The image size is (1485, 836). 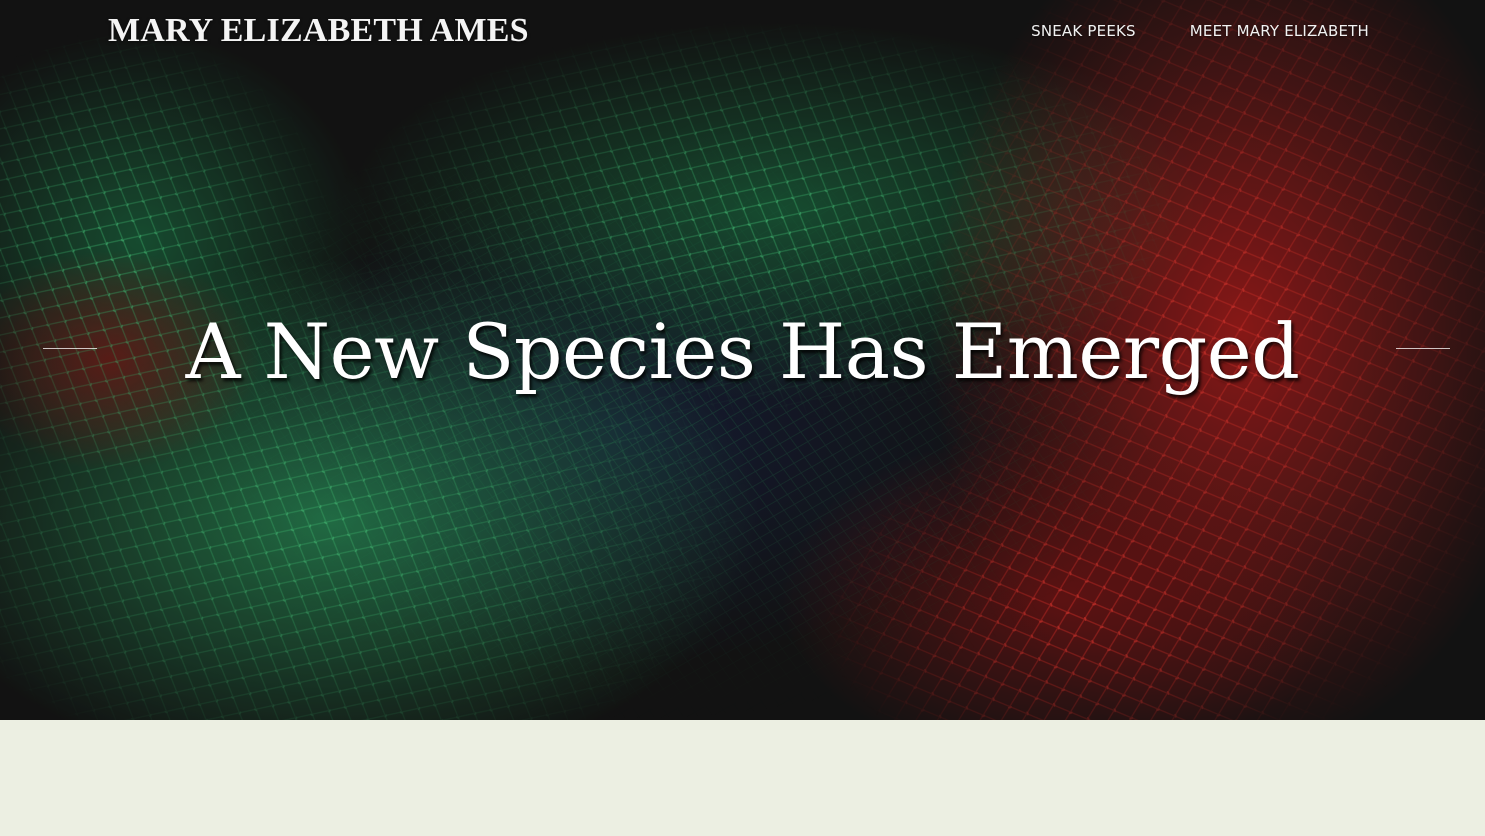 What do you see at coordinates (318, 31) in the screenshot?
I see `site-title: MARY ELIZABETH AMES` at bounding box center [318, 31].